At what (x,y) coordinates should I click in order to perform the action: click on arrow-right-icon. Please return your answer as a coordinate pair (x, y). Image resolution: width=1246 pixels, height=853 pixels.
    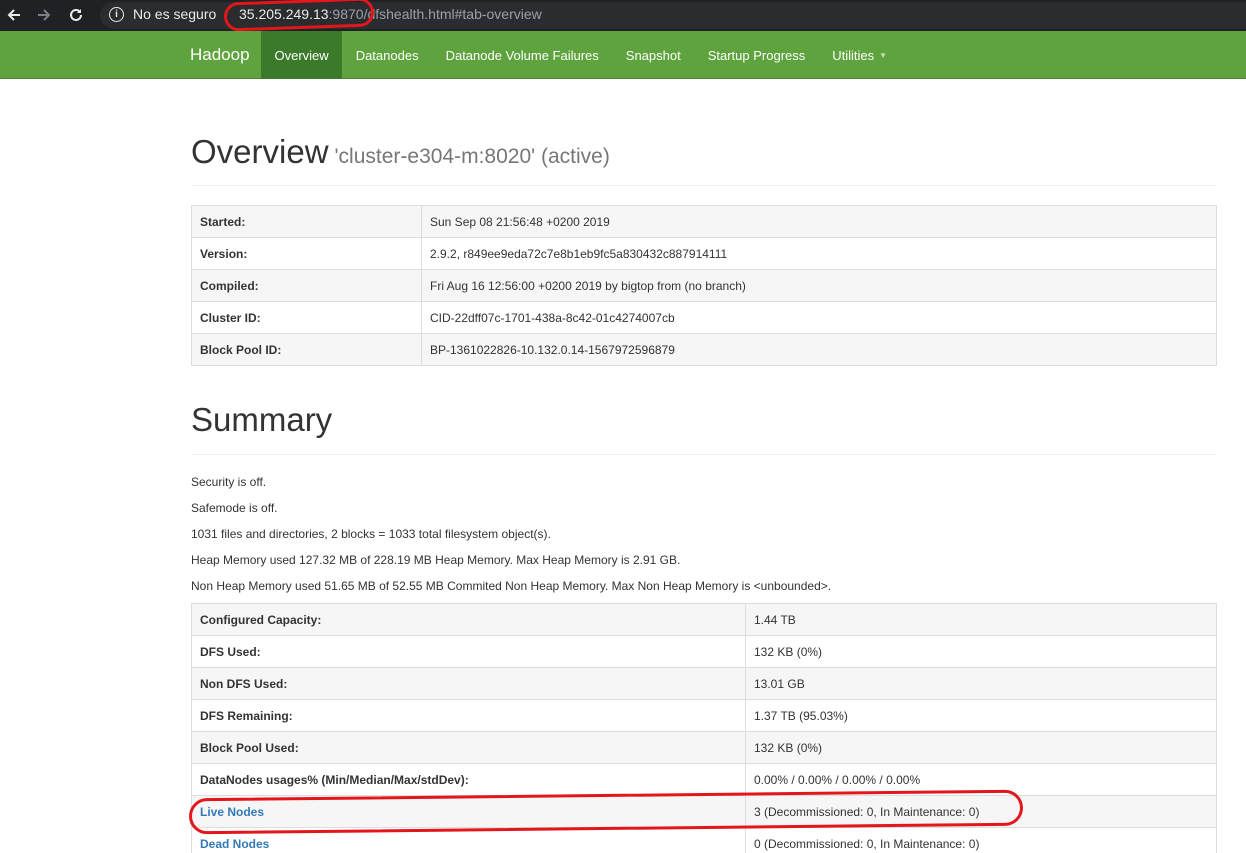
    Looking at the image, I should click on (44, 15).